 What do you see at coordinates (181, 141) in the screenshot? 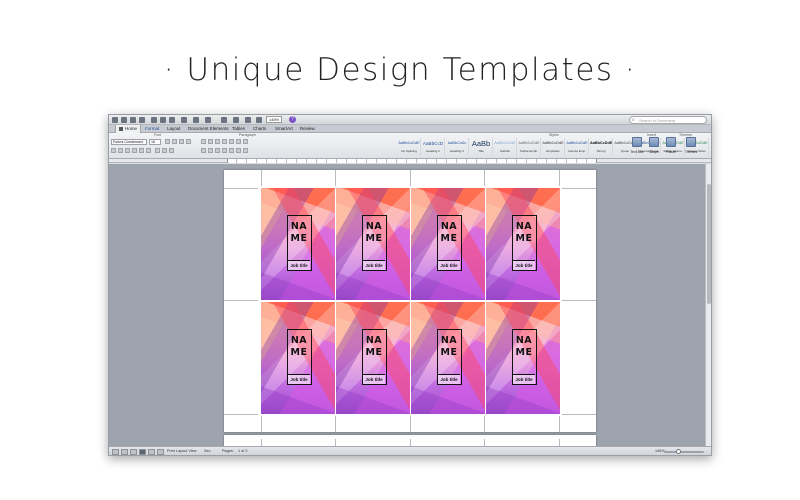
I see `change-case-icon` at bounding box center [181, 141].